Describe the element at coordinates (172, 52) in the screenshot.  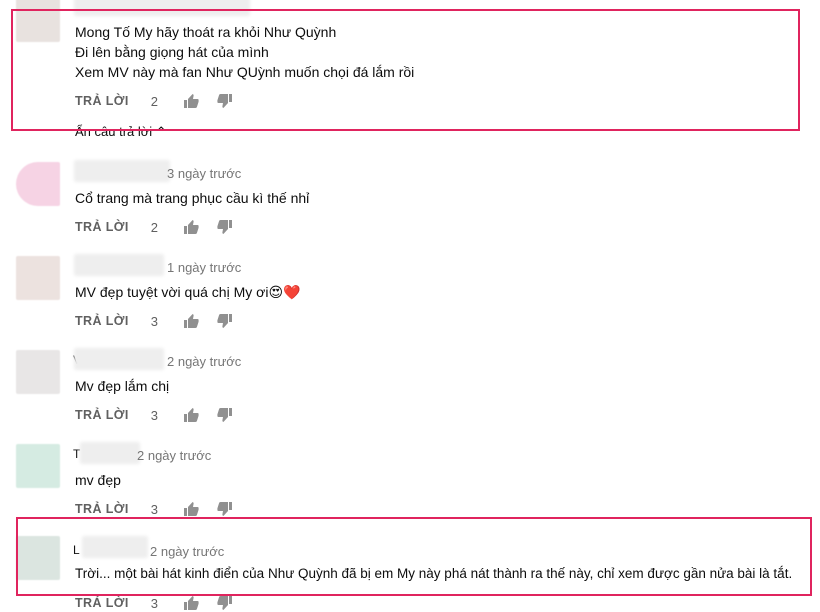
I see `comment-text-line: Đi lên bằng giọng hát của mình` at that location.